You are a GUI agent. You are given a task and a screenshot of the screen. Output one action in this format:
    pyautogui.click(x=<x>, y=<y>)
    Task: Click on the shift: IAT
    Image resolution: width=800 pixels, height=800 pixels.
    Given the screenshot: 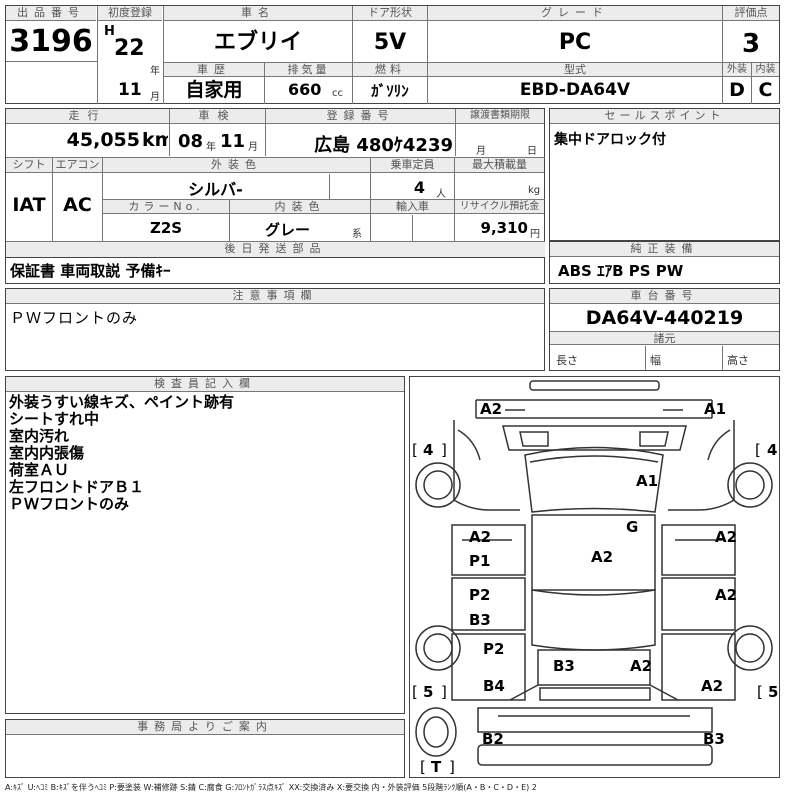 What is the action you would take?
    pyautogui.click(x=29, y=205)
    